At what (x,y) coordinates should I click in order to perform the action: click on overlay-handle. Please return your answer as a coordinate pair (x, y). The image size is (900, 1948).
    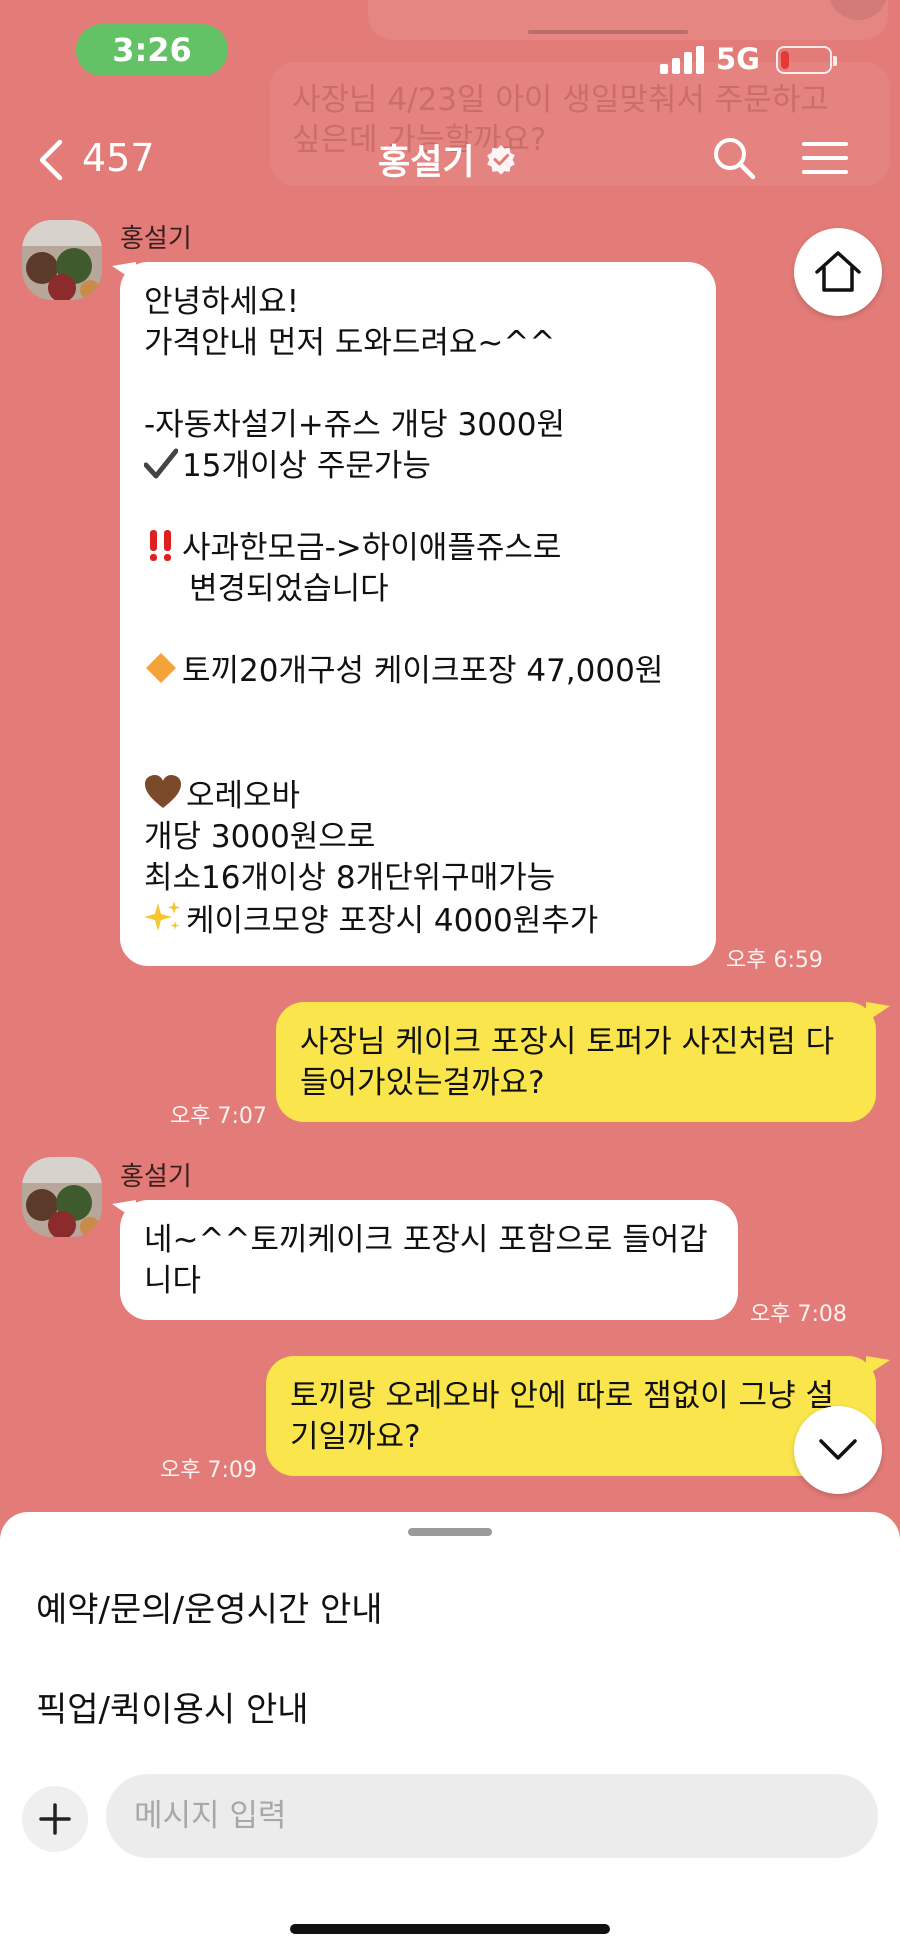
    Looking at the image, I should click on (608, 32).